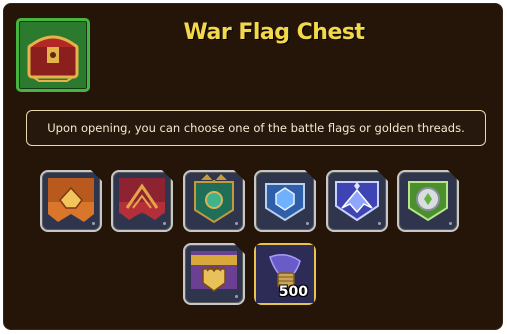  I want to click on golden-threads: 500, so click(285, 274).